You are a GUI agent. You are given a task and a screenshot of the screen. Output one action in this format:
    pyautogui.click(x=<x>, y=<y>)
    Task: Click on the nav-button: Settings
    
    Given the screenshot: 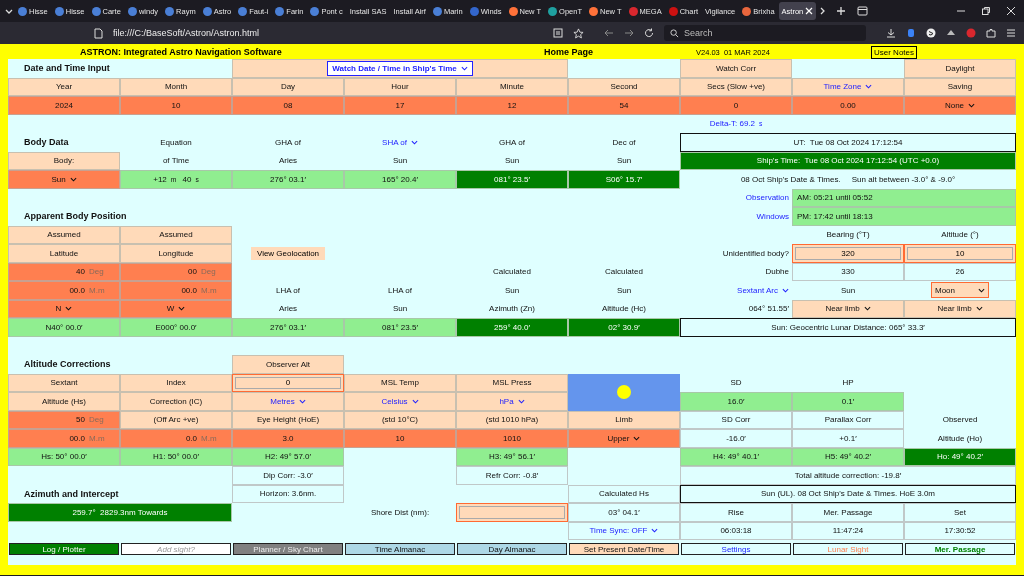 What is the action you would take?
    pyautogui.click(x=736, y=549)
    